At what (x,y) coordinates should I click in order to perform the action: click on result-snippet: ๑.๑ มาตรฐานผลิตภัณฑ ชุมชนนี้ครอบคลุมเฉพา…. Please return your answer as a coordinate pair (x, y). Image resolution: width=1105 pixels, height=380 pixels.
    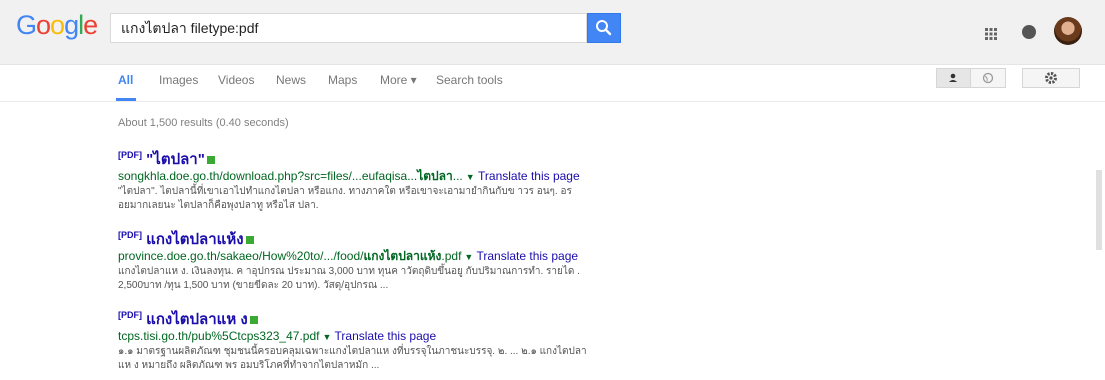
    Looking at the image, I should click on (383, 359).